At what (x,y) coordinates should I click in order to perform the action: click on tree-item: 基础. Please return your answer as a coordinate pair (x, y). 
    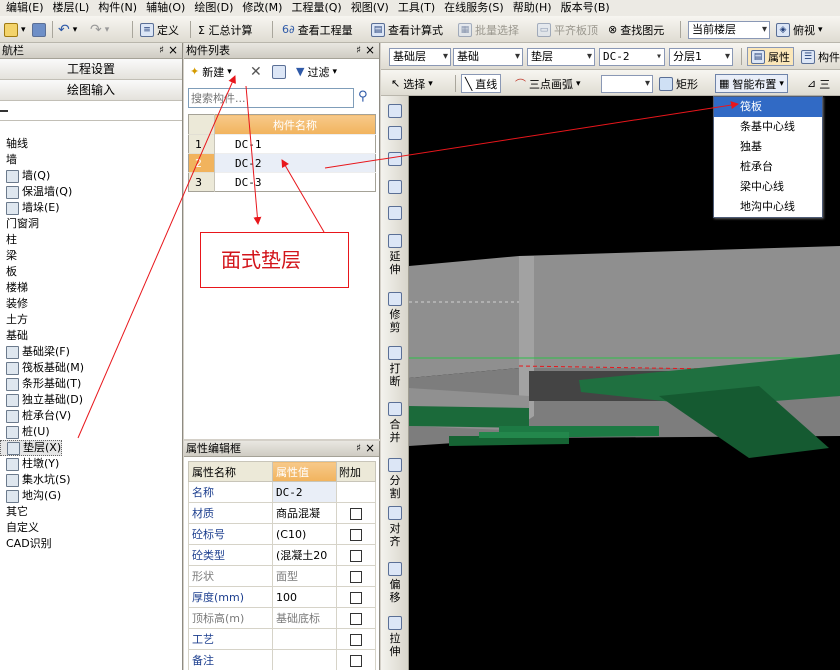
    Looking at the image, I should click on (14, 336).